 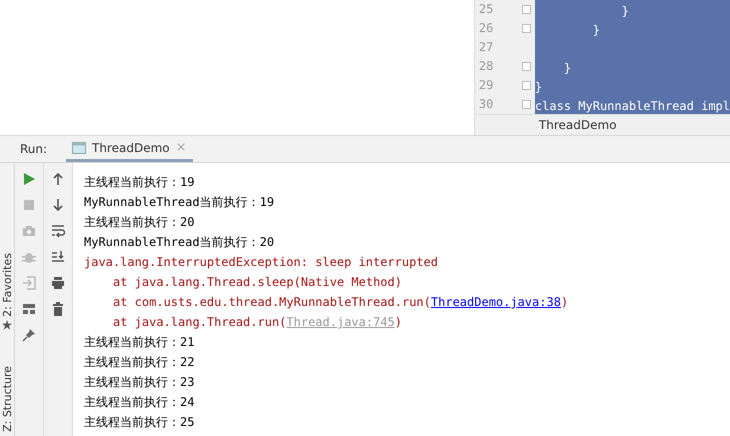 What do you see at coordinates (139, 382) in the screenshot?
I see `console-line: 主线程当前执行：23` at bounding box center [139, 382].